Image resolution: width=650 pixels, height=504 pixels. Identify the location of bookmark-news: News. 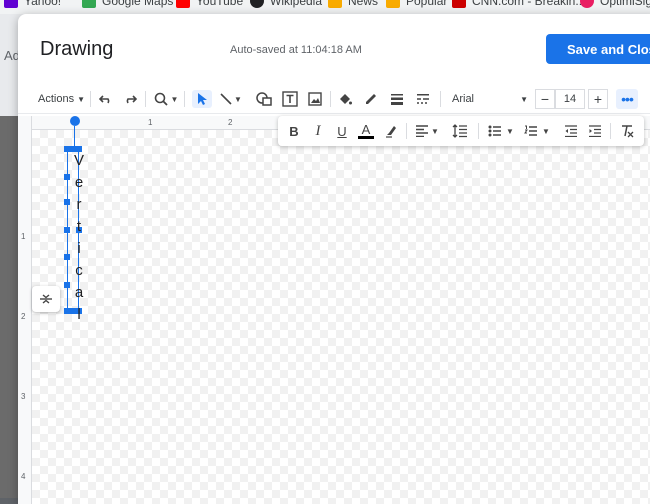
(353, 4).